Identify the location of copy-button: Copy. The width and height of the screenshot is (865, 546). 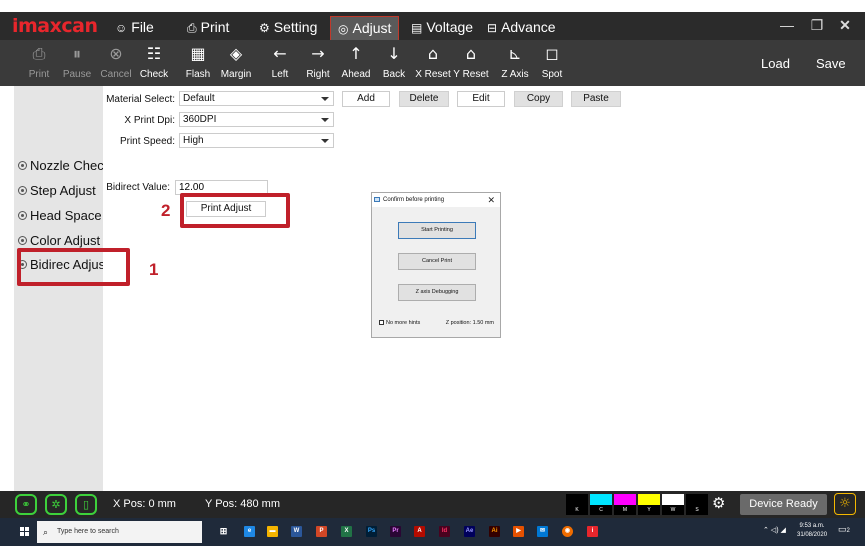
(538, 99).